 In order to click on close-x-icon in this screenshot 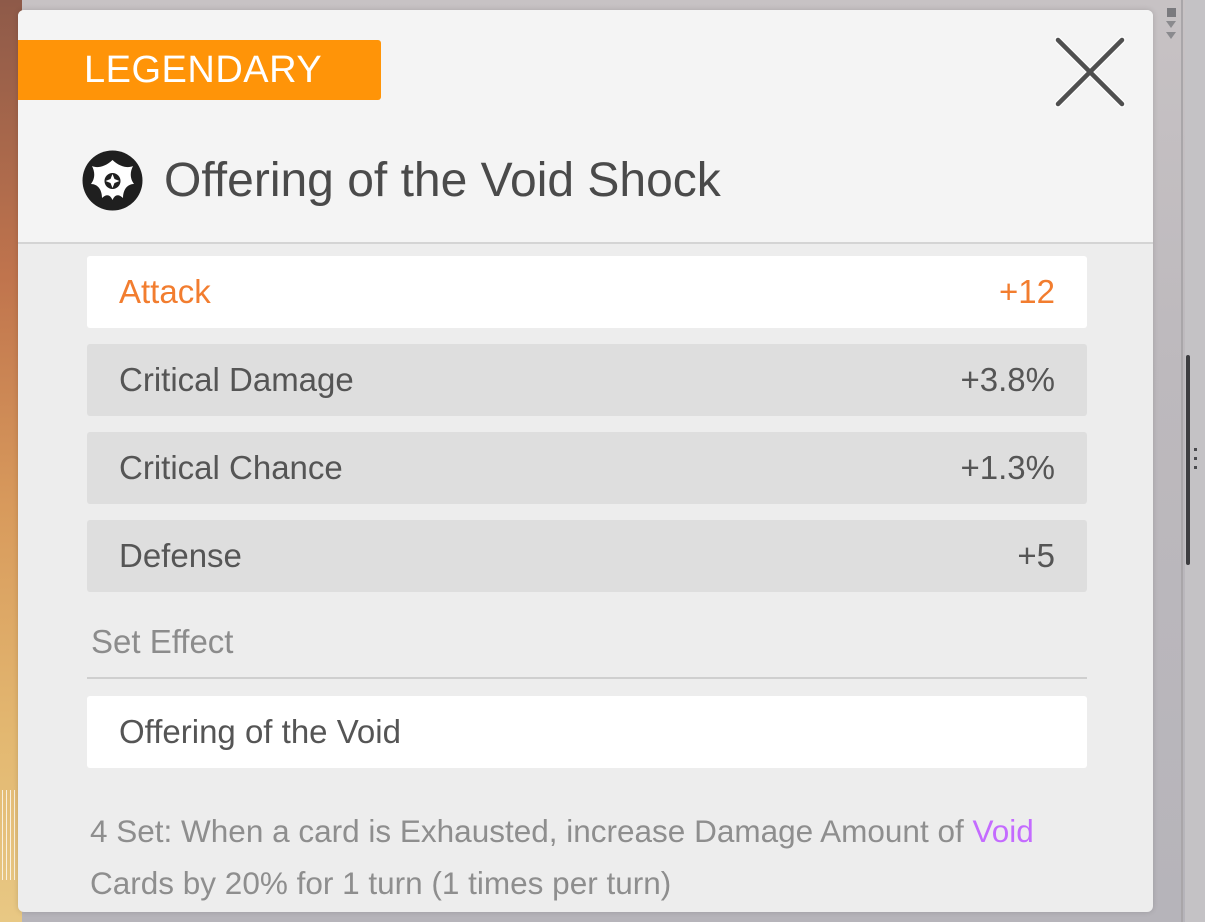, I will do `click(1090, 72)`.